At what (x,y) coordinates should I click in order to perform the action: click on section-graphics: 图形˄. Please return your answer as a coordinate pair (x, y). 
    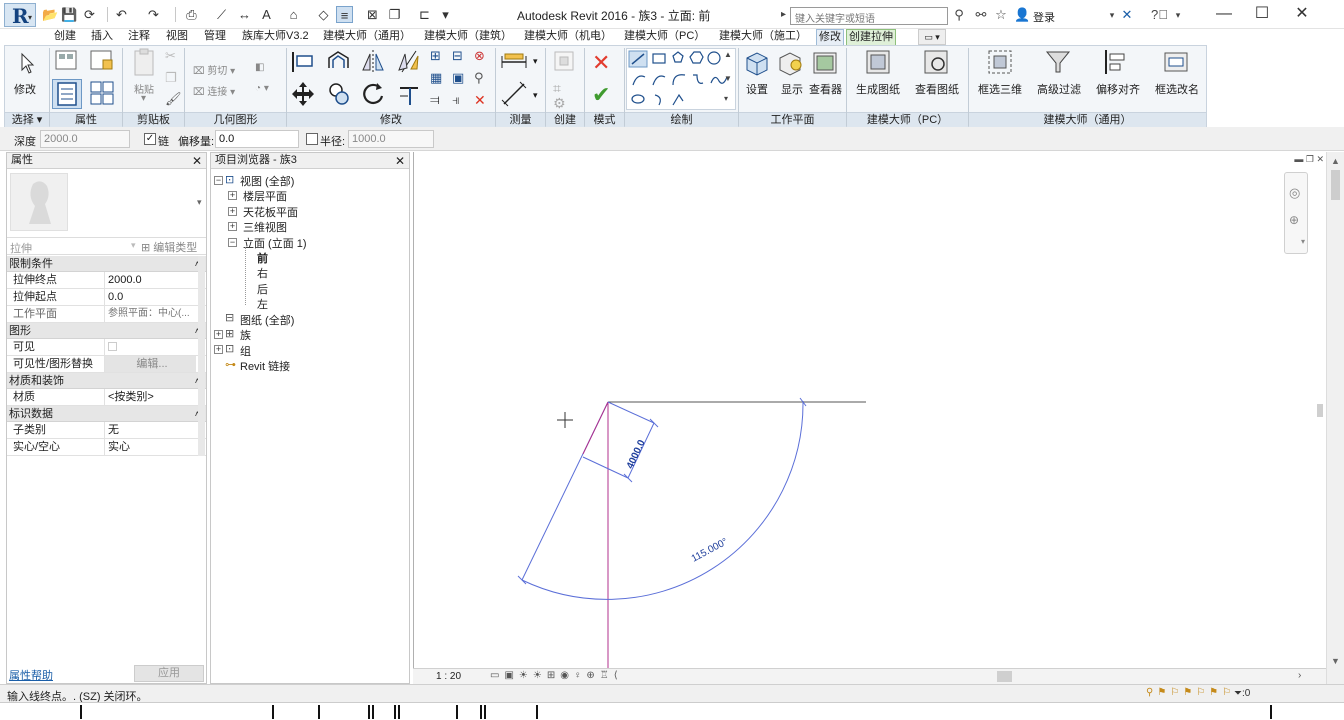
    Looking at the image, I should click on (106, 331).